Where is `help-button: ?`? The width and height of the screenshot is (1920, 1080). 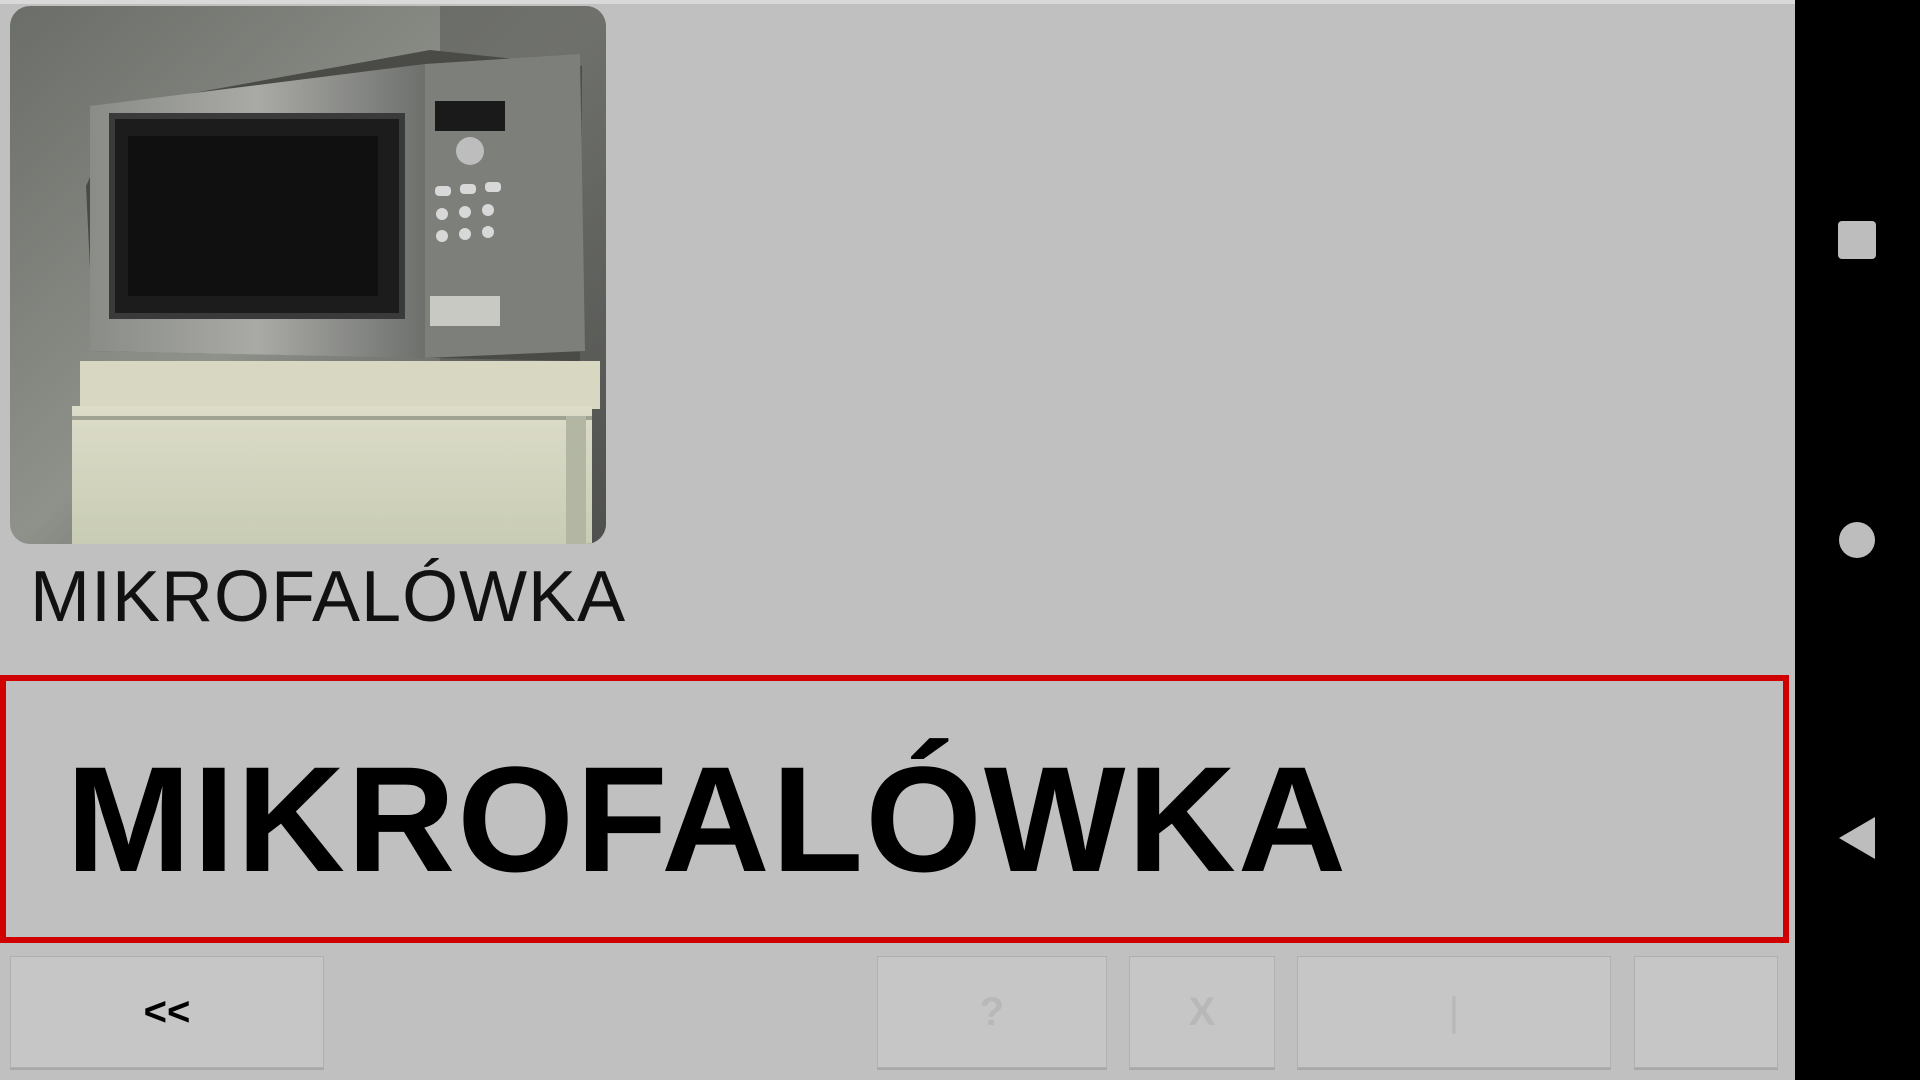 help-button: ? is located at coordinates (992, 1012).